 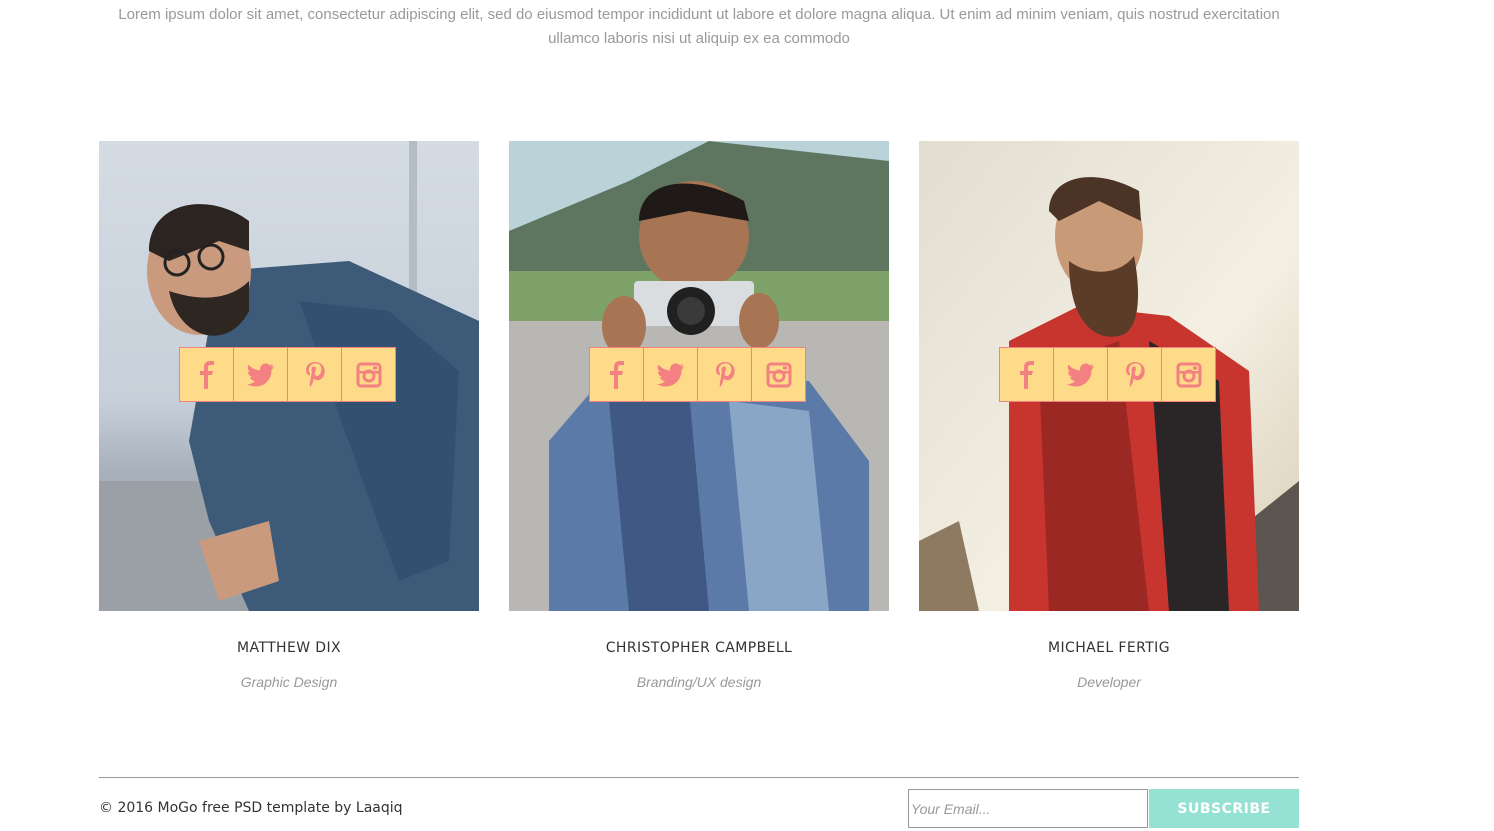 What do you see at coordinates (1224, 808) in the screenshot?
I see `subscribe-button: SUBSCRIBE` at bounding box center [1224, 808].